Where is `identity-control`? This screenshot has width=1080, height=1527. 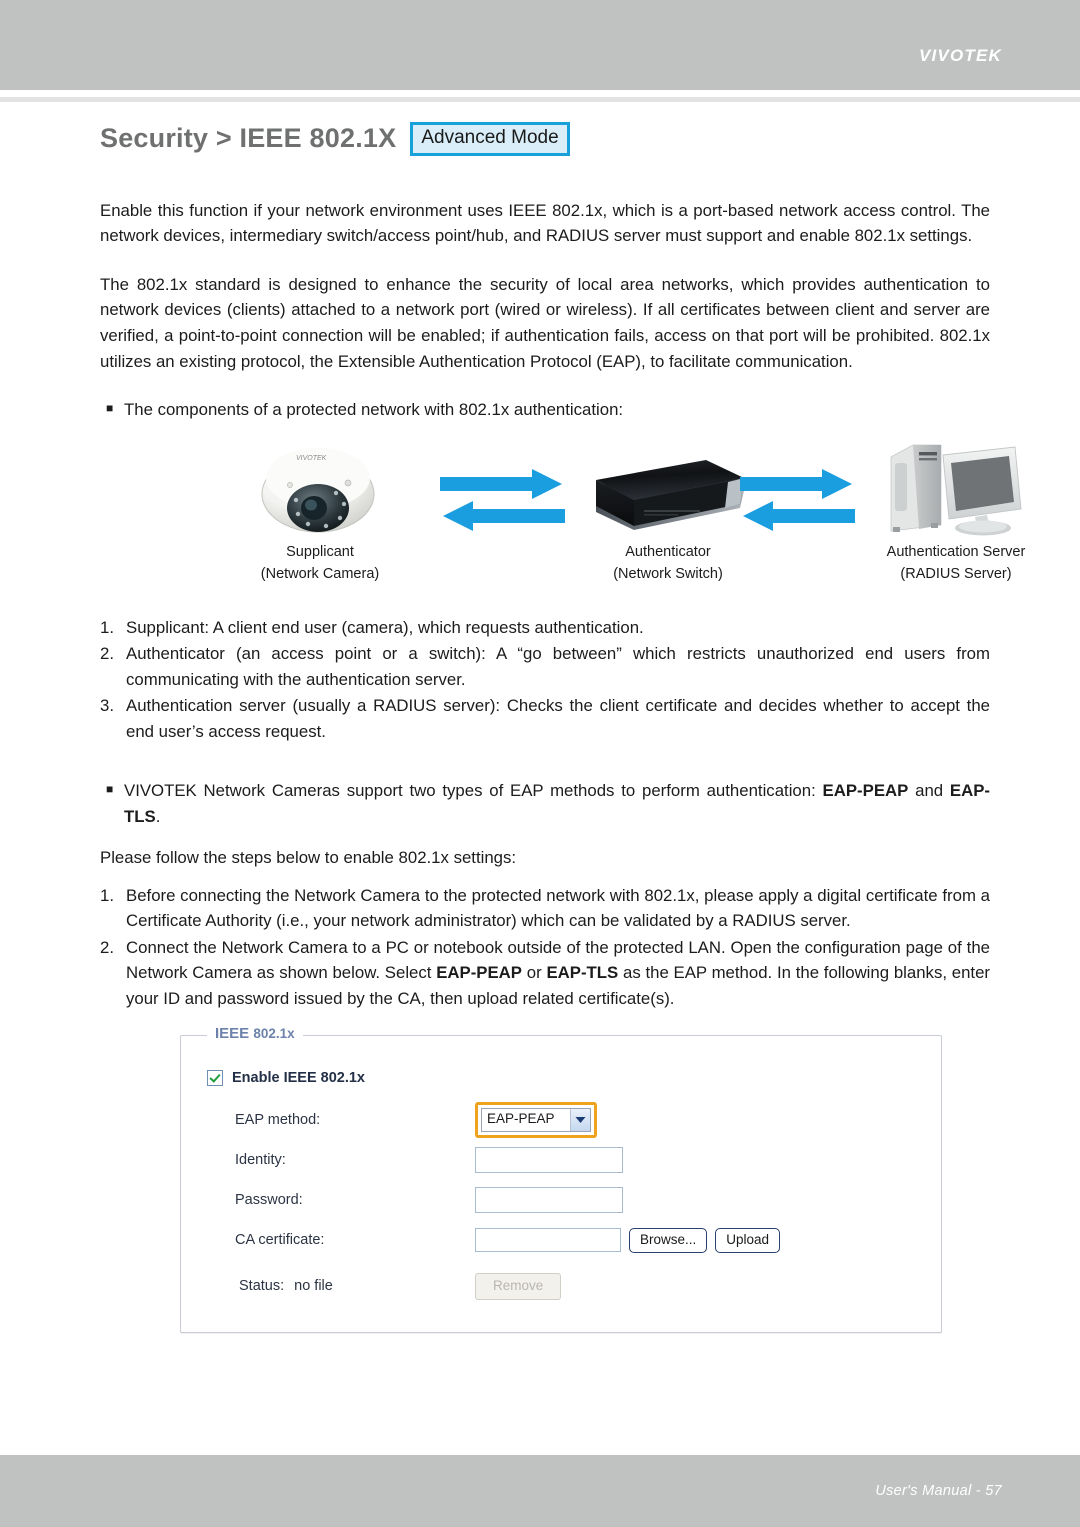 identity-control is located at coordinates (549, 1160).